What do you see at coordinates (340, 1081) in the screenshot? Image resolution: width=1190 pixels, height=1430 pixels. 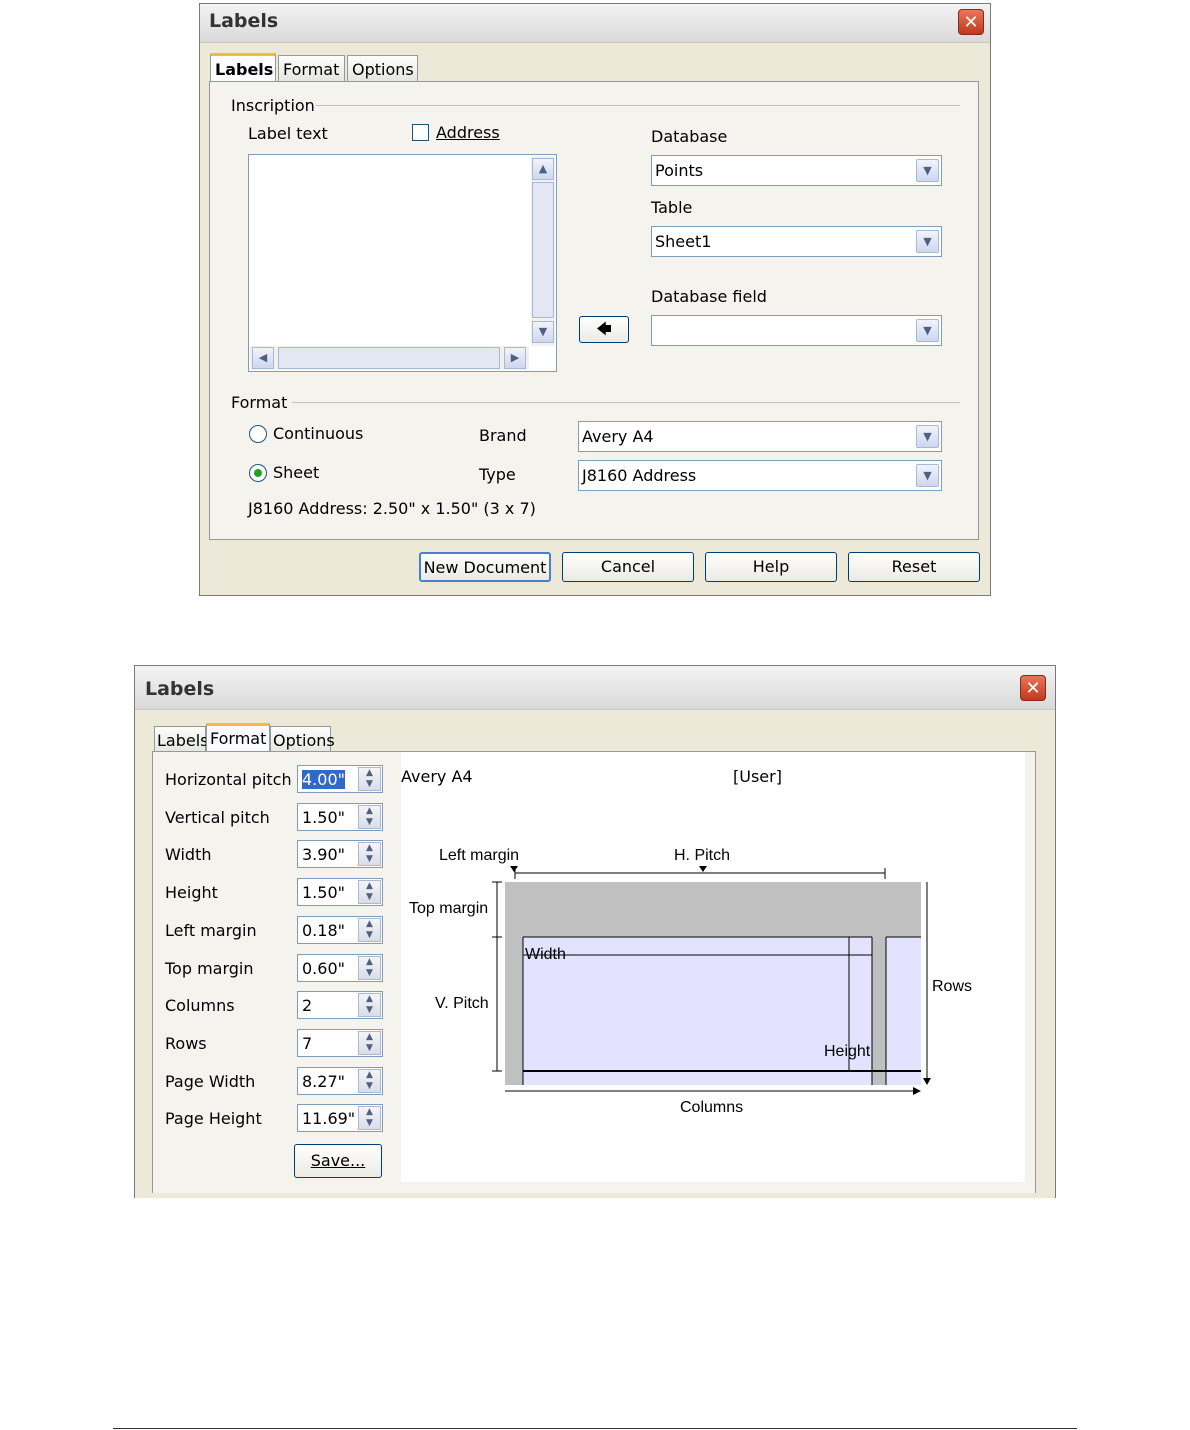 I see `page-width-spinfield: 8.27" ▲ ▼` at bounding box center [340, 1081].